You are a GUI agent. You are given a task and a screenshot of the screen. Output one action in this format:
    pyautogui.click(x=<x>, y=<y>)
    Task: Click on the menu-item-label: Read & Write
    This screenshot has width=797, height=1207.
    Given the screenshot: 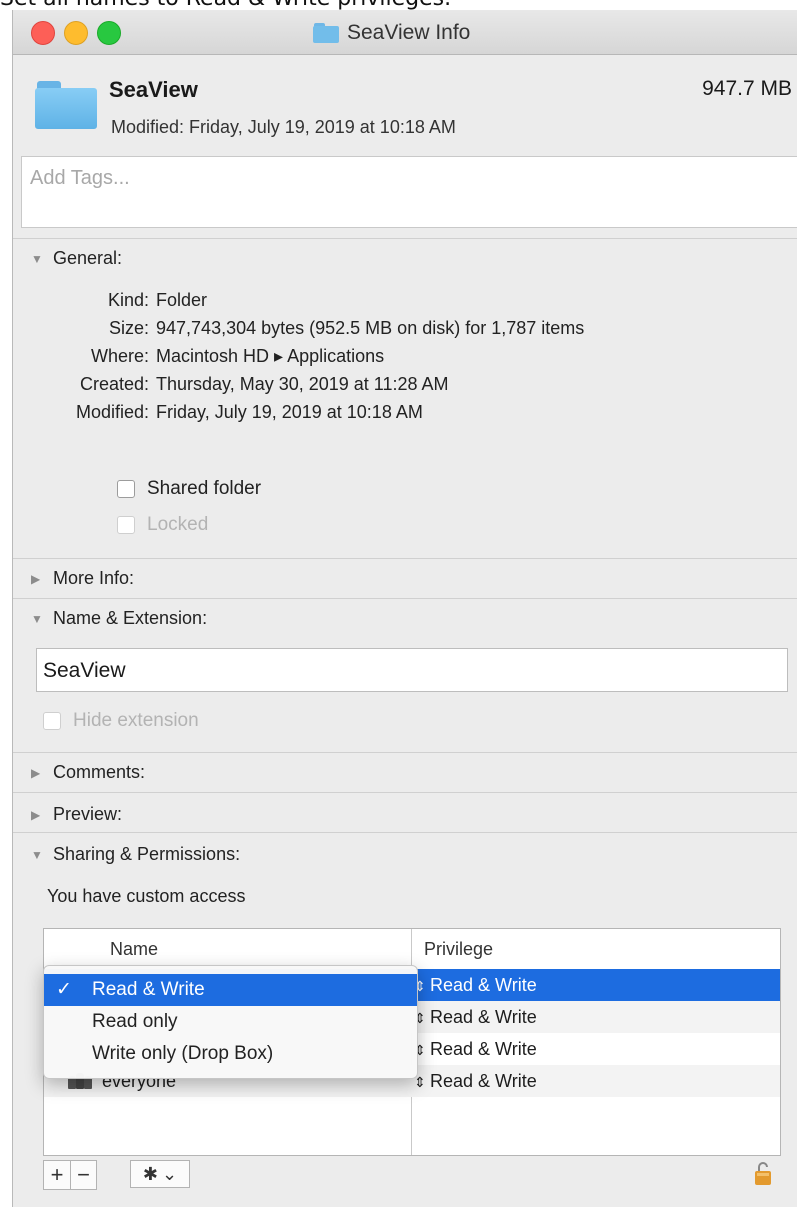 What is the action you would take?
    pyautogui.click(x=148, y=989)
    